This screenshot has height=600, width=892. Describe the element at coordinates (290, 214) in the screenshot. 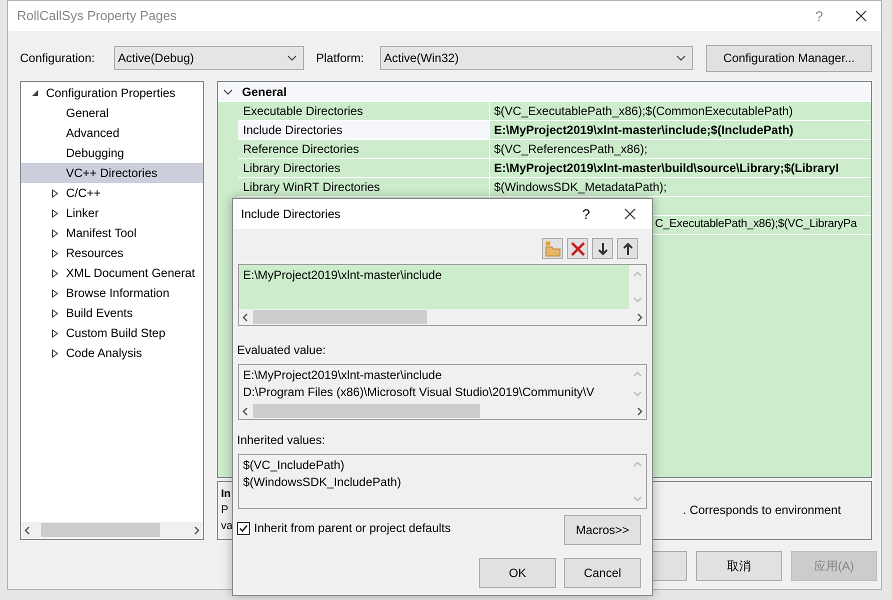

I see `dialog-title: Include Directories` at that location.